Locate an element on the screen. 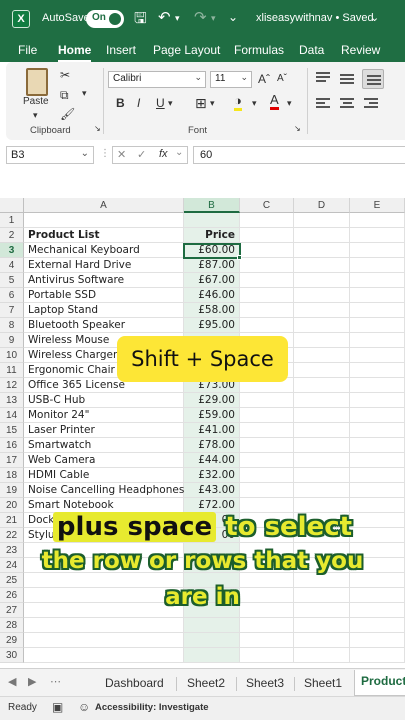 The image size is (405, 720). clipboard-icon is located at coordinates (37, 82).